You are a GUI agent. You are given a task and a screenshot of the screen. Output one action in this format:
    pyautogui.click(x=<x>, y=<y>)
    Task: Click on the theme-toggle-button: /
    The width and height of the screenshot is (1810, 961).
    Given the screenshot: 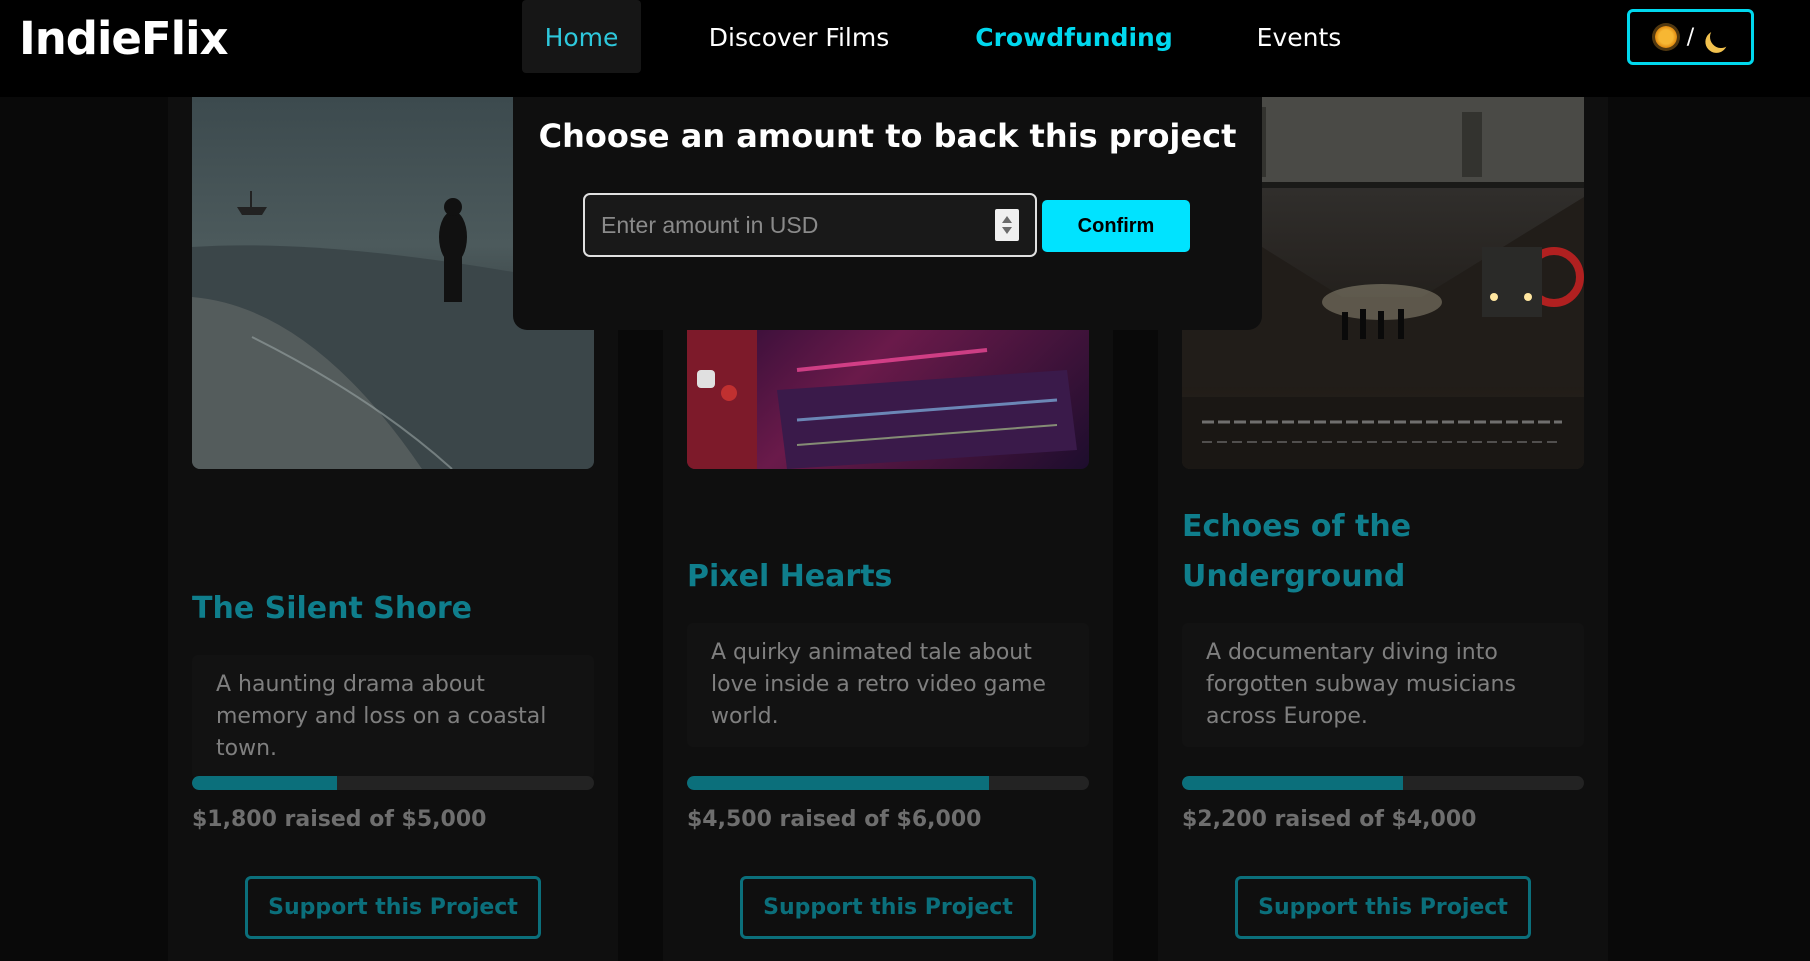 What is the action you would take?
    pyautogui.click(x=1690, y=37)
    